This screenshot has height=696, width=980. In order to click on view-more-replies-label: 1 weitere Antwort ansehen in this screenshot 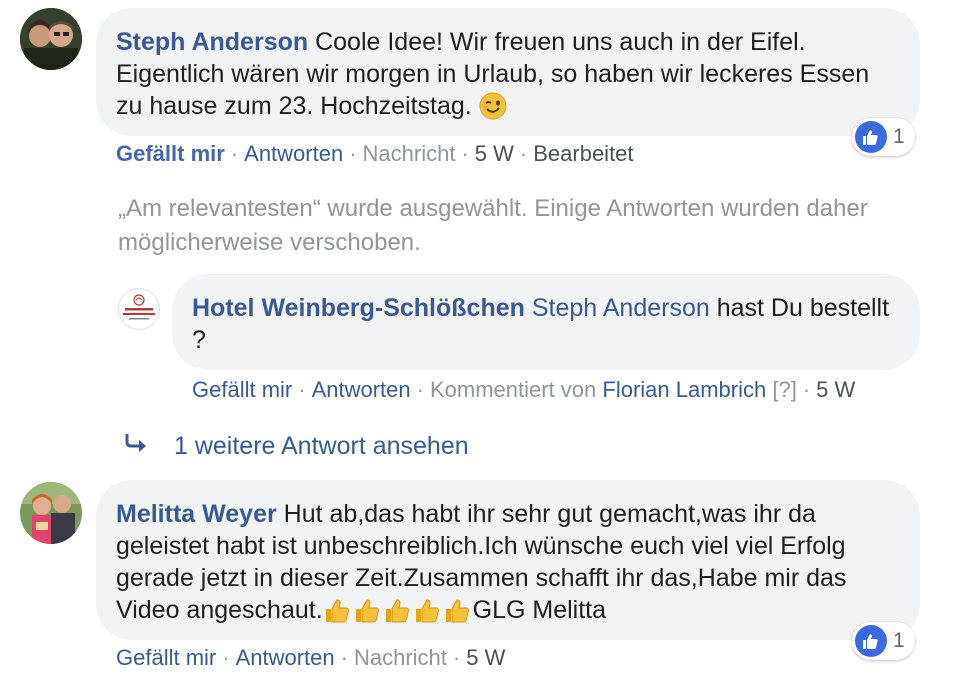, I will do `click(321, 446)`.